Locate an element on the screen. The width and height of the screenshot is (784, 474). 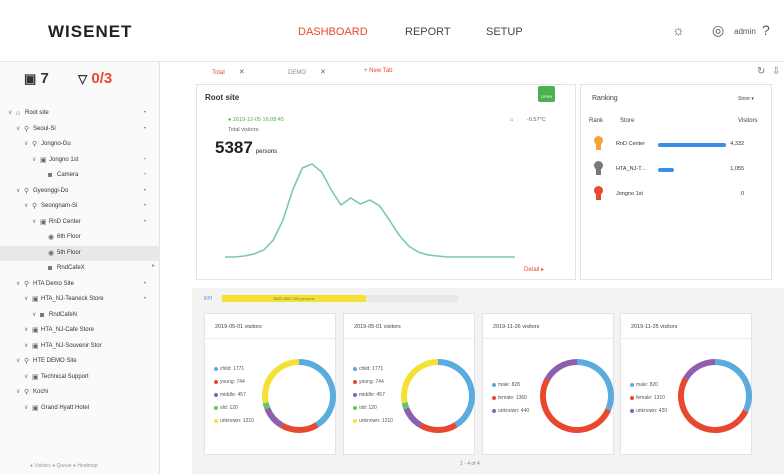
tree-item: ∨ ▣ Jongno 1st • is located at coordinates (80, 161).